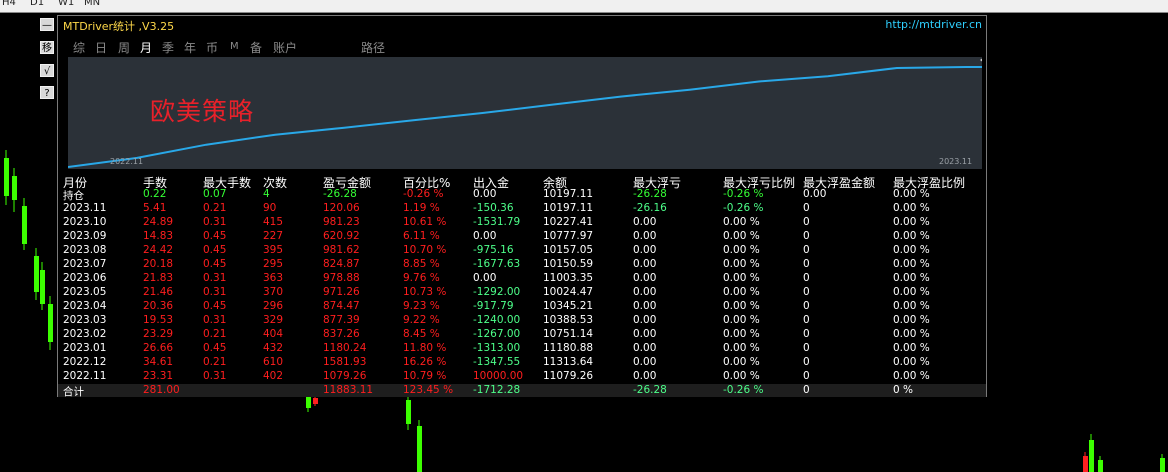  I want to click on cell-lots: 21.83, so click(158, 278).